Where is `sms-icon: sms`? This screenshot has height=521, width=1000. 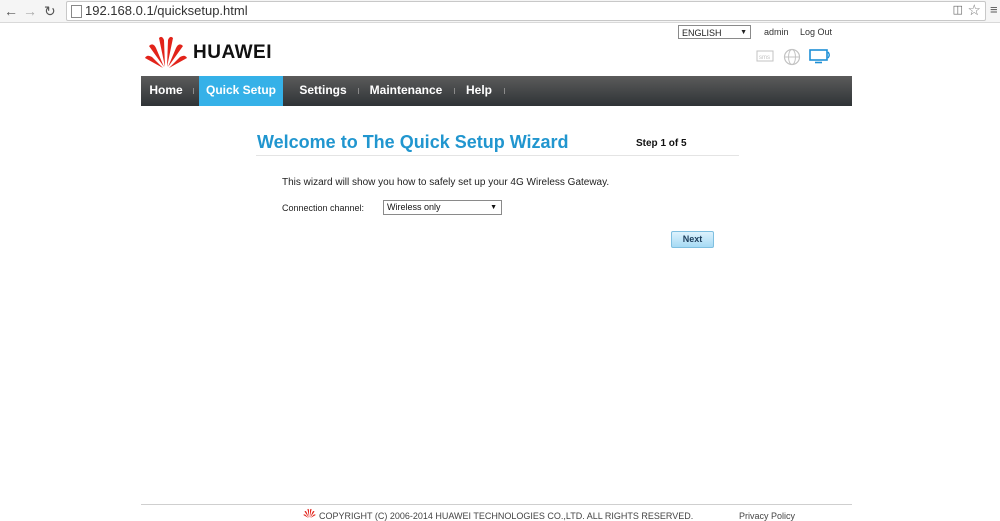 sms-icon: sms is located at coordinates (766, 55).